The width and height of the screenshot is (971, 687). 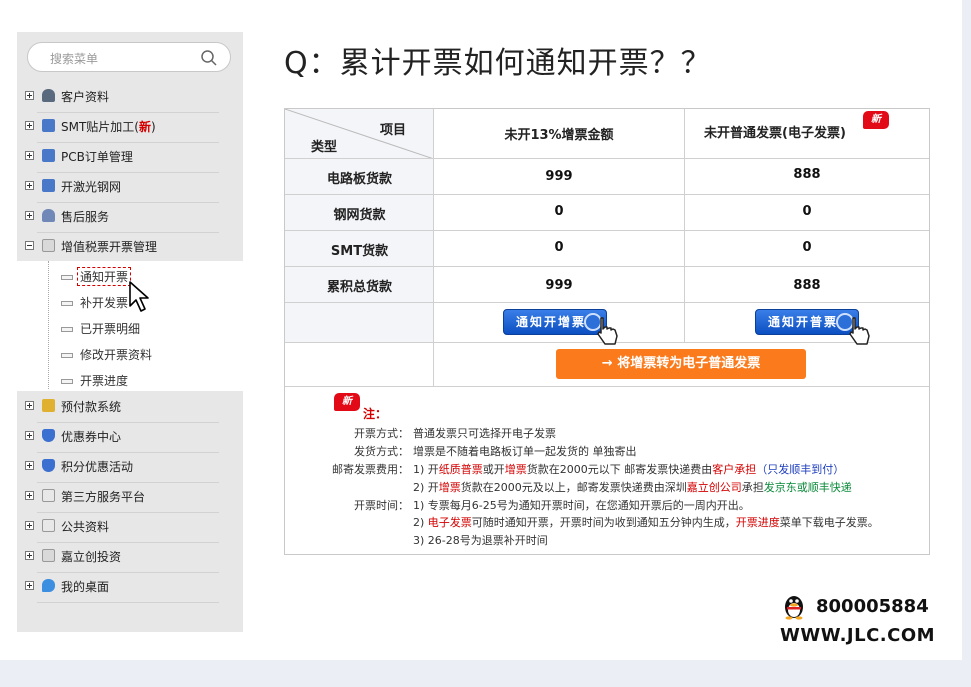 What do you see at coordinates (85, 97) in the screenshot?
I see `sidebar-item-label: 客户资料` at bounding box center [85, 97].